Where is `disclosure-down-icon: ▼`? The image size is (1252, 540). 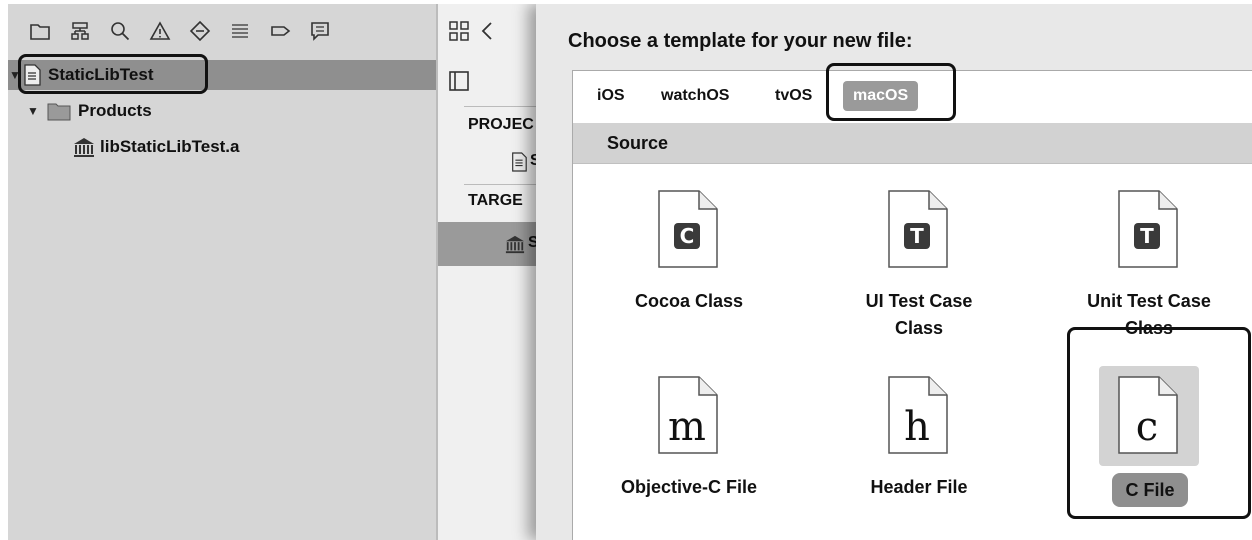 disclosure-down-icon: ▼ is located at coordinates (33, 111).